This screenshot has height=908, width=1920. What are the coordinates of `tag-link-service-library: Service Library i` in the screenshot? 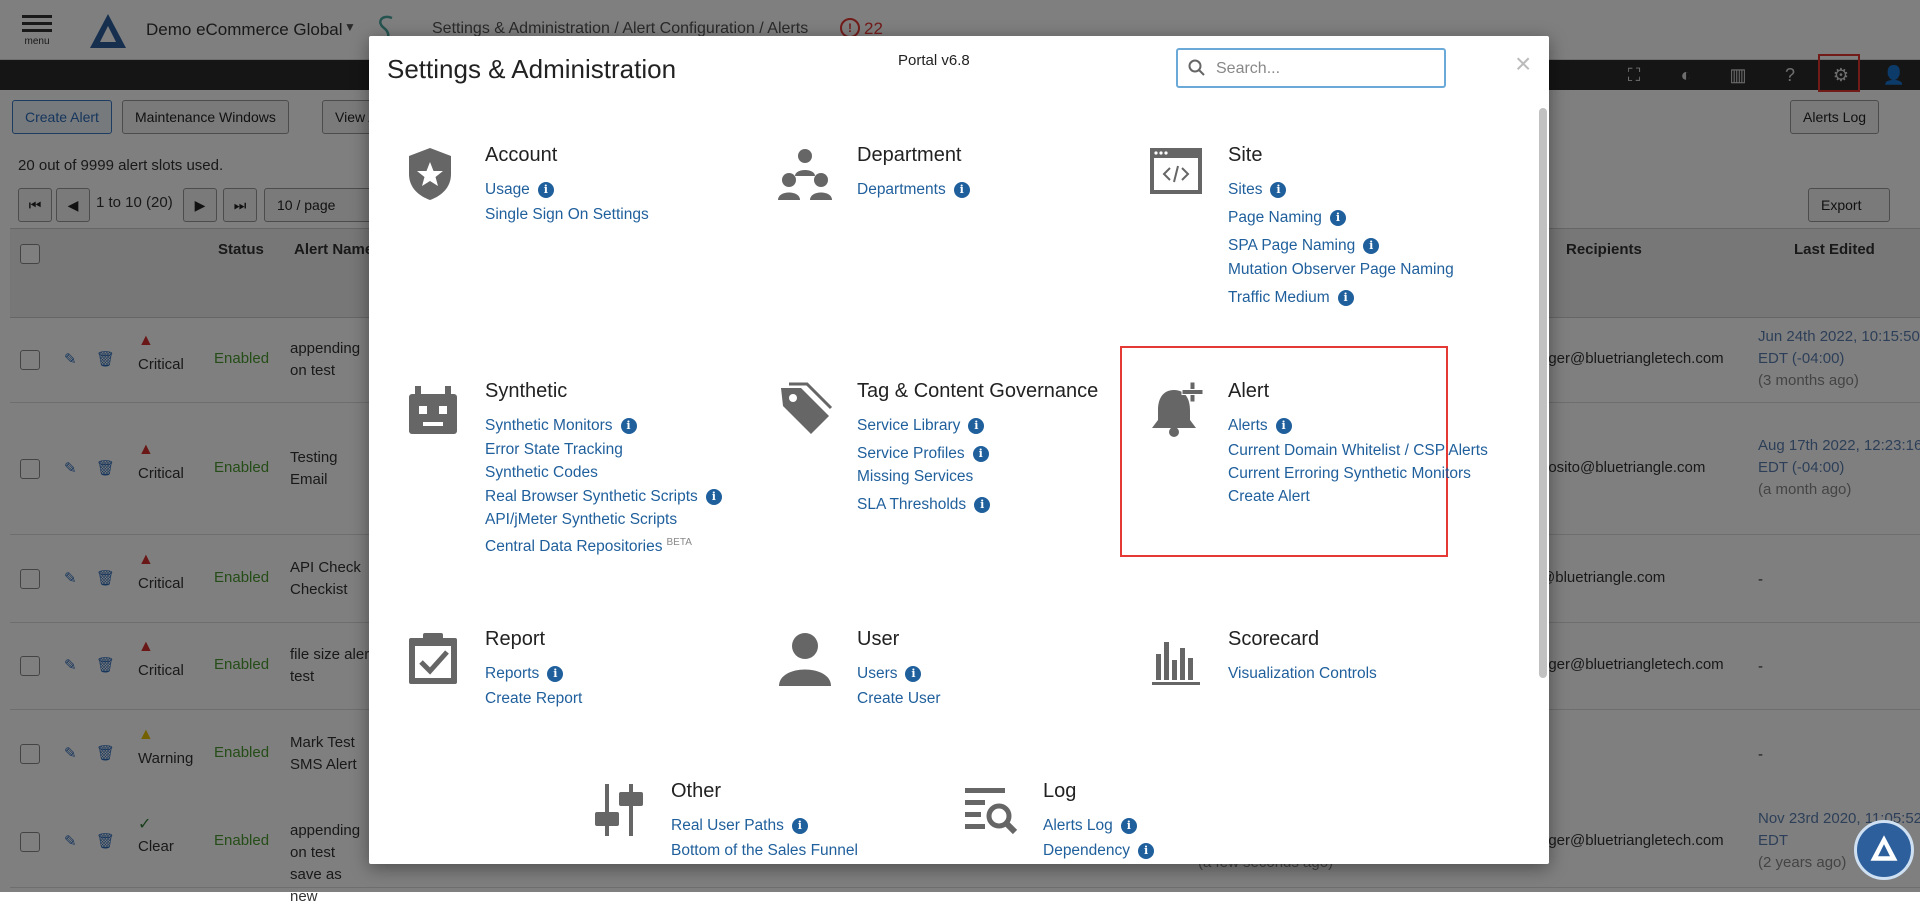 It's located at (921, 425).